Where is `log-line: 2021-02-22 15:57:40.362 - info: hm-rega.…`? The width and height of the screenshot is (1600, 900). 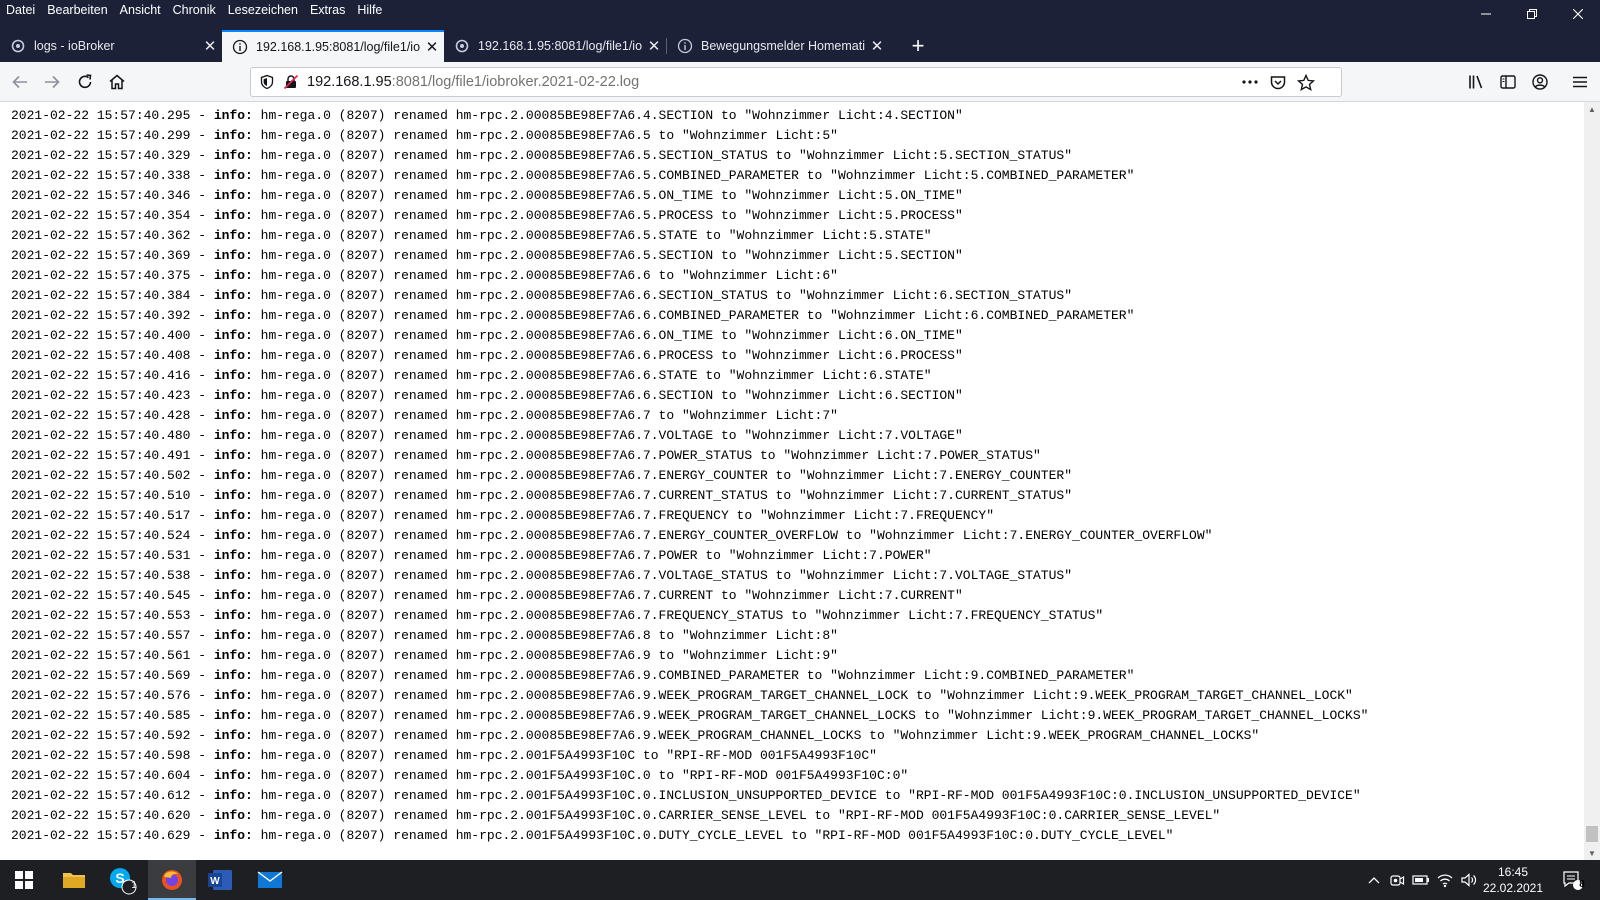
log-line: 2021-02-22 15:57:40.362 - info: hm-rega.… is located at coordinates (689, 236).